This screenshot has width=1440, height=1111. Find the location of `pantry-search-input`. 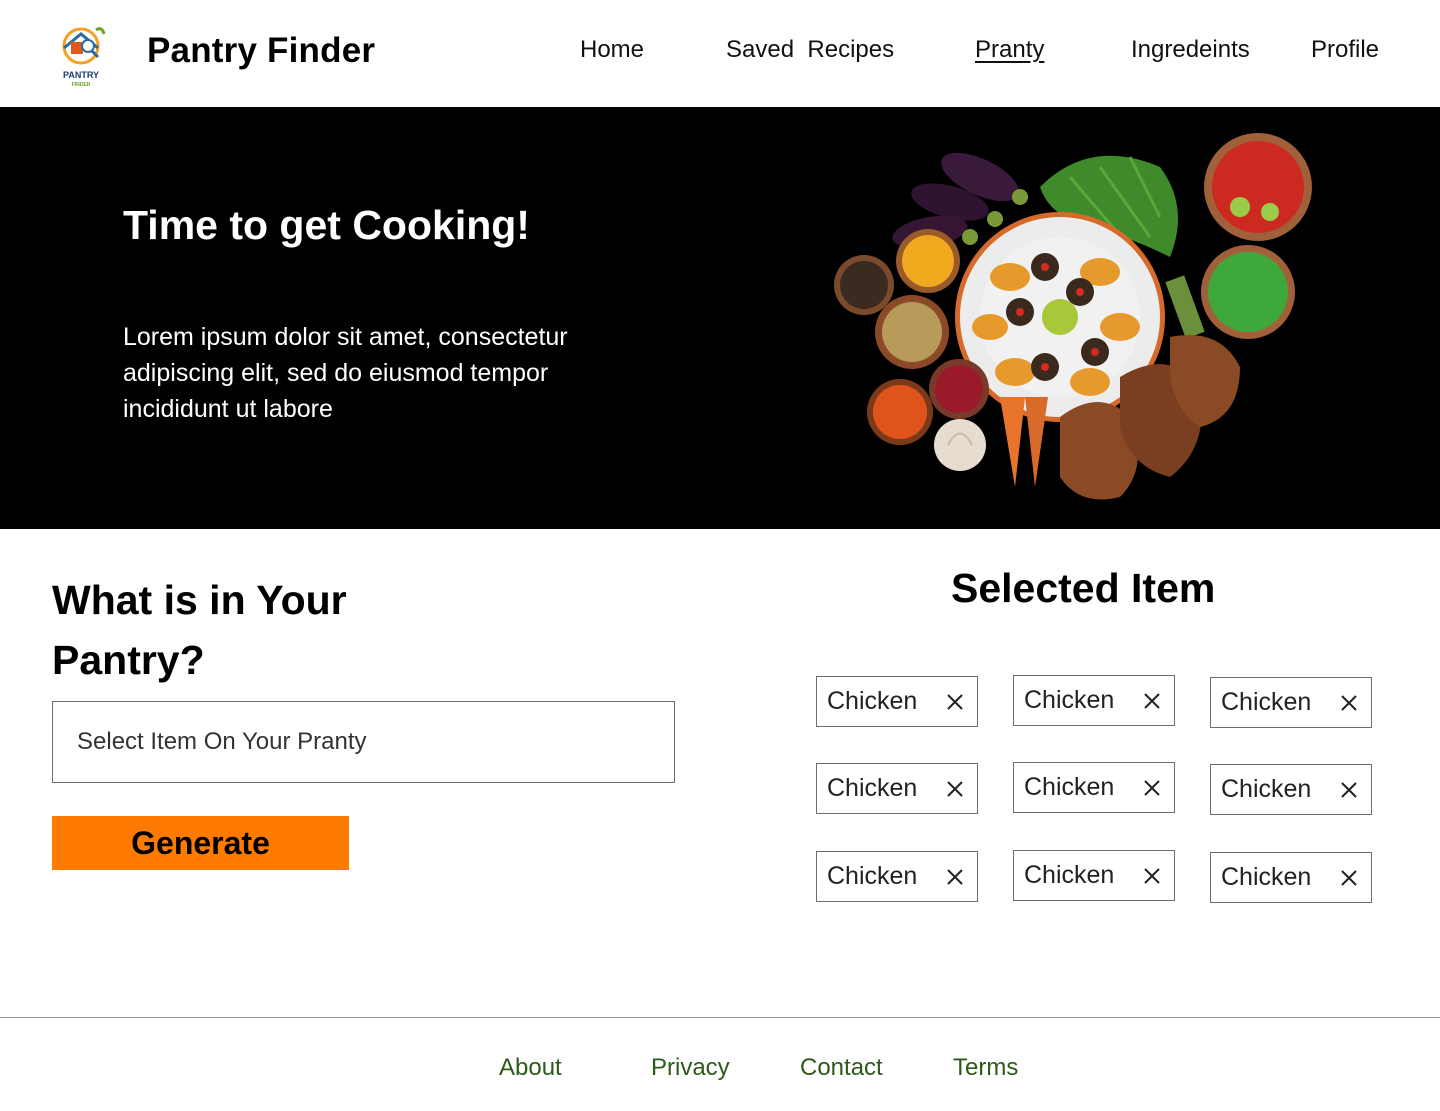

pantry-search-input is located at coordinates (362, 742).